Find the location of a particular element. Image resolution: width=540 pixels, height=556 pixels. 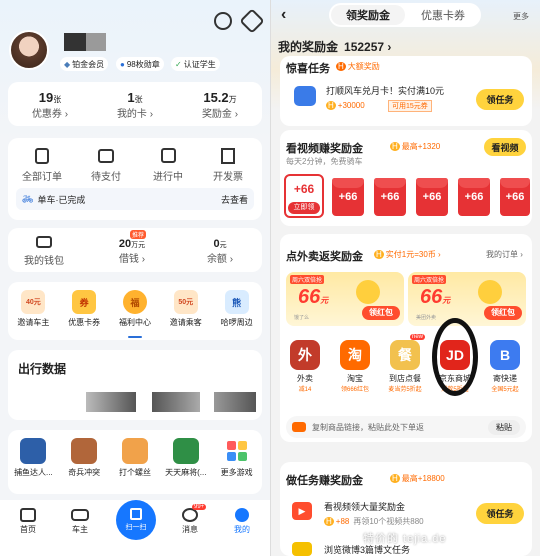

travel-data-title: 出行数据 is located at coordinates (42, 369).